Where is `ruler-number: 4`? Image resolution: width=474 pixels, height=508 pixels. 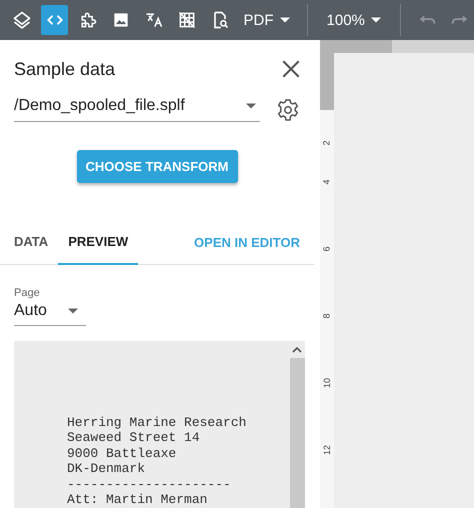 ruler-number: 4 is located at coordinates (327, 181).